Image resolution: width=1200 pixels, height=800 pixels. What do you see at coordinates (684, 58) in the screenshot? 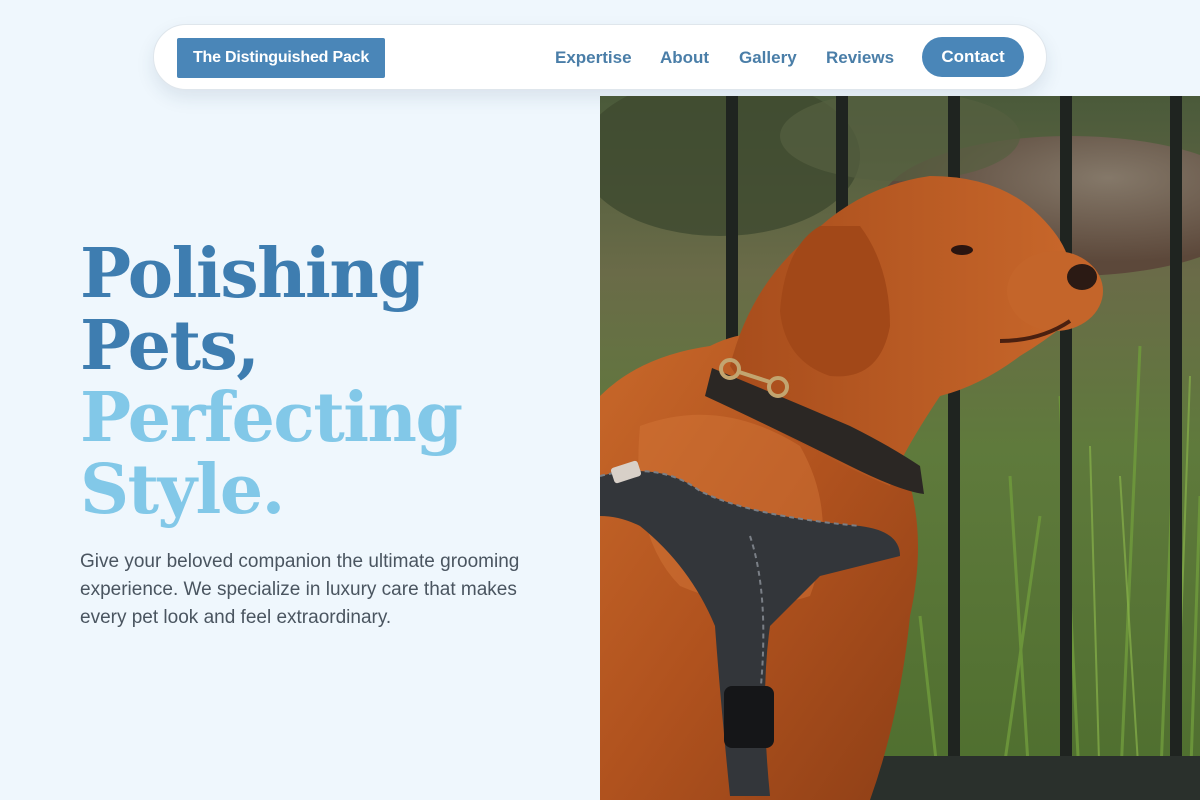
I see `nav-link-about: About` at bounding box center [684, 58].